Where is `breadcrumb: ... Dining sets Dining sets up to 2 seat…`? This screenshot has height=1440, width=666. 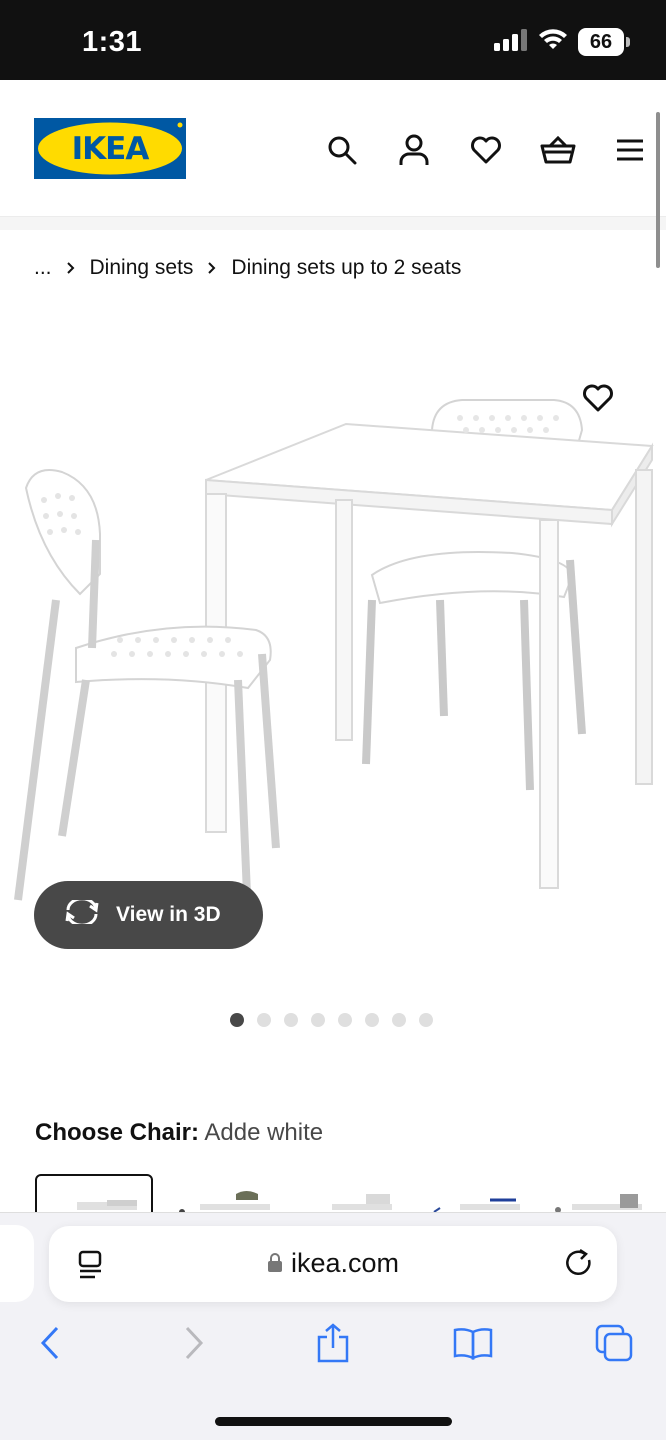 breadcrumb: ... Dining sets Dining sets up to 2 seat… is located at coordinates (247, 268).